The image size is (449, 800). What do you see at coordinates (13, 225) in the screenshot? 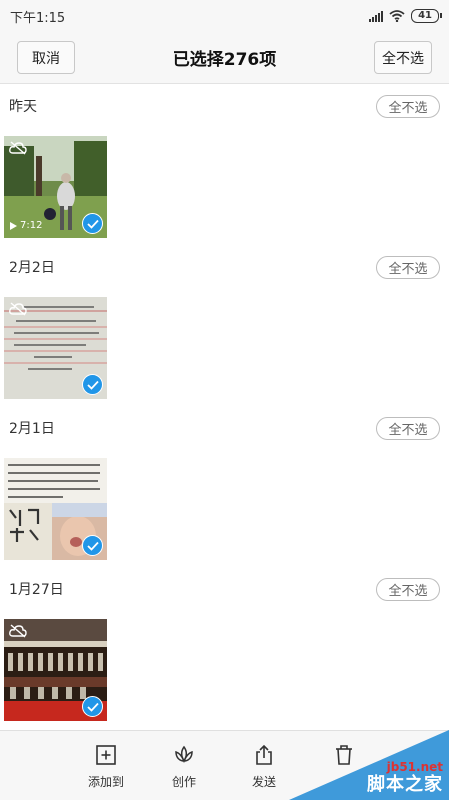
I see `play-icon` at bounding box center [13, 225].